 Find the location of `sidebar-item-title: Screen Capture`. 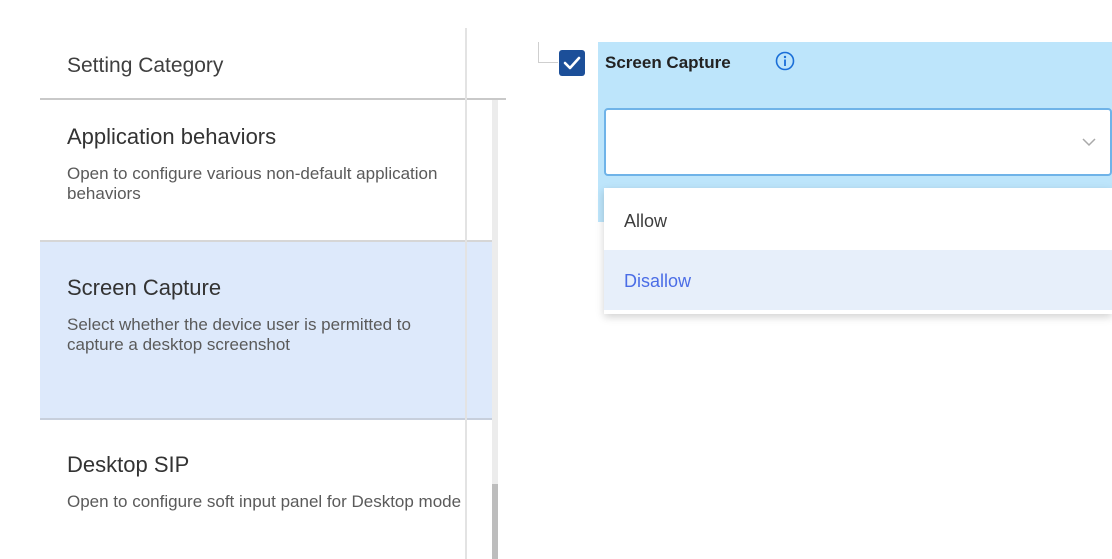

sidebar-item-title: Screen Capture is located at coordinates (144, 287).